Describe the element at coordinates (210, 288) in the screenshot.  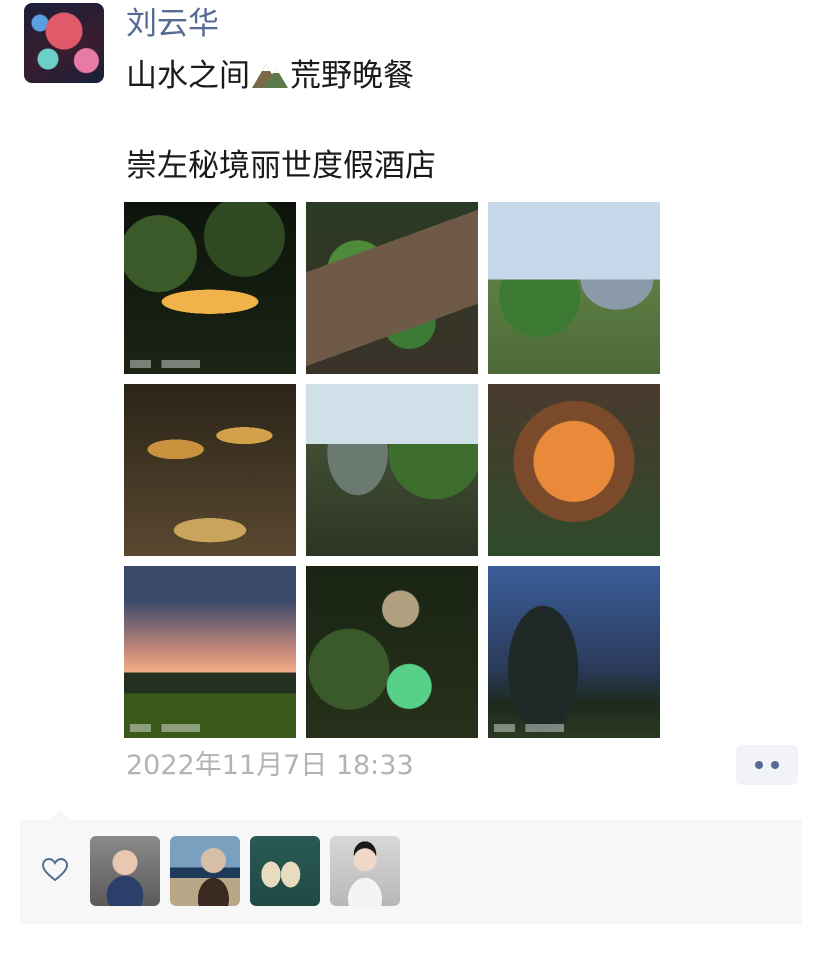
I see `photo-night-dinner-table` at that location.